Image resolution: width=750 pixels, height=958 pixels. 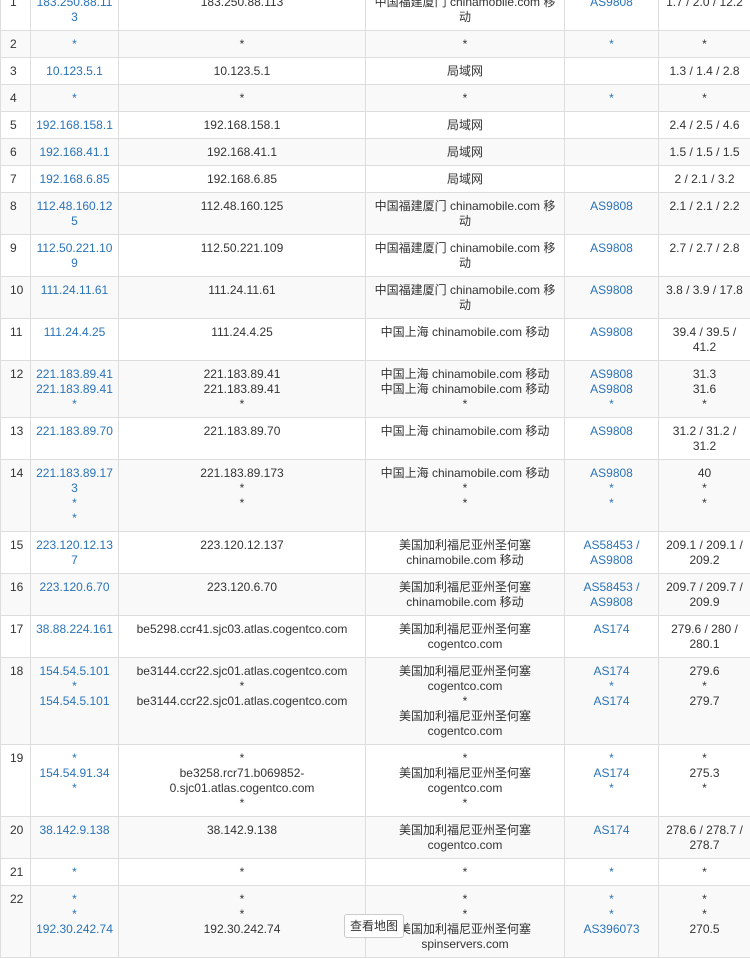 What do you see at coordinates (242, 872) in the screenshot?
I see `hop-hostname-cell: *` at bounding box center [242, 872].